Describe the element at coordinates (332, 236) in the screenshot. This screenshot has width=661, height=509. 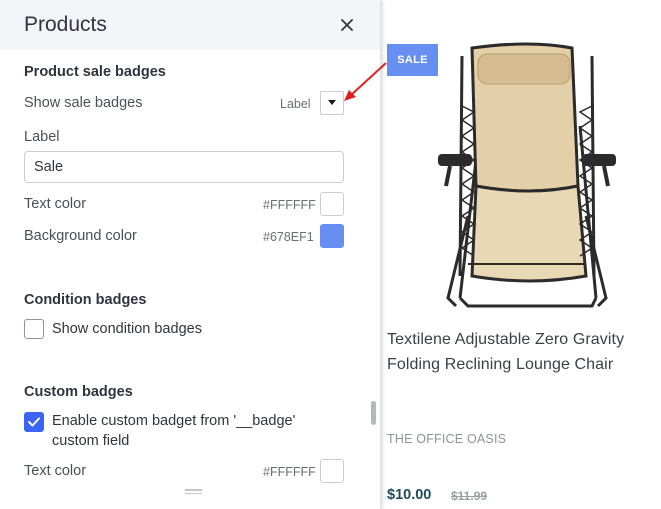
I see `sale-bg-color-swatch` at that location.